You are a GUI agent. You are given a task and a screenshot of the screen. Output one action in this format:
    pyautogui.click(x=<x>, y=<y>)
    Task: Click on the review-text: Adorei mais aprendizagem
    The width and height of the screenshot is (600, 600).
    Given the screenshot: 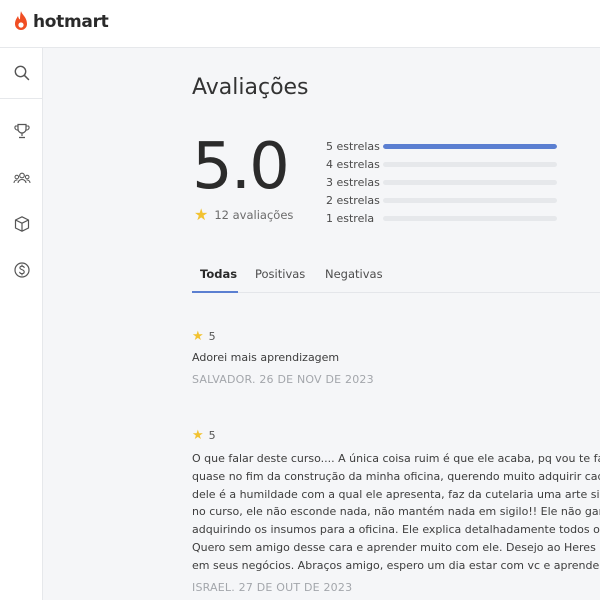 What is the action you would take?
    pyautogui.click(x=266, y=357)
    